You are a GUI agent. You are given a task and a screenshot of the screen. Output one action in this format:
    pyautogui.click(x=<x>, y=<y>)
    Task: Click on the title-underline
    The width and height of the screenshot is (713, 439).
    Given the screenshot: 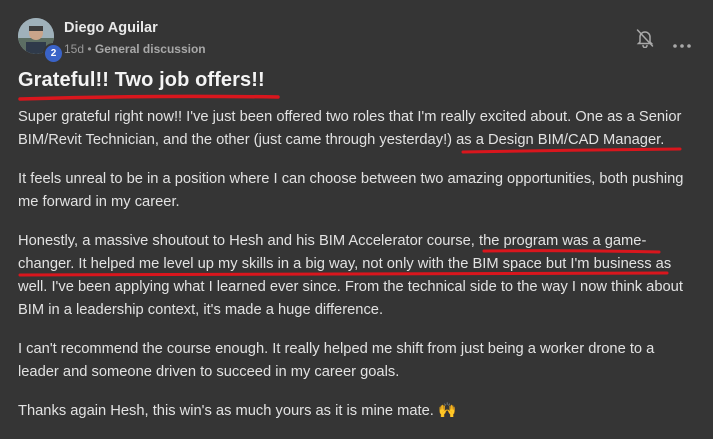 What is the action you would take?
    pyautogui.click(x=149, y=97)
    